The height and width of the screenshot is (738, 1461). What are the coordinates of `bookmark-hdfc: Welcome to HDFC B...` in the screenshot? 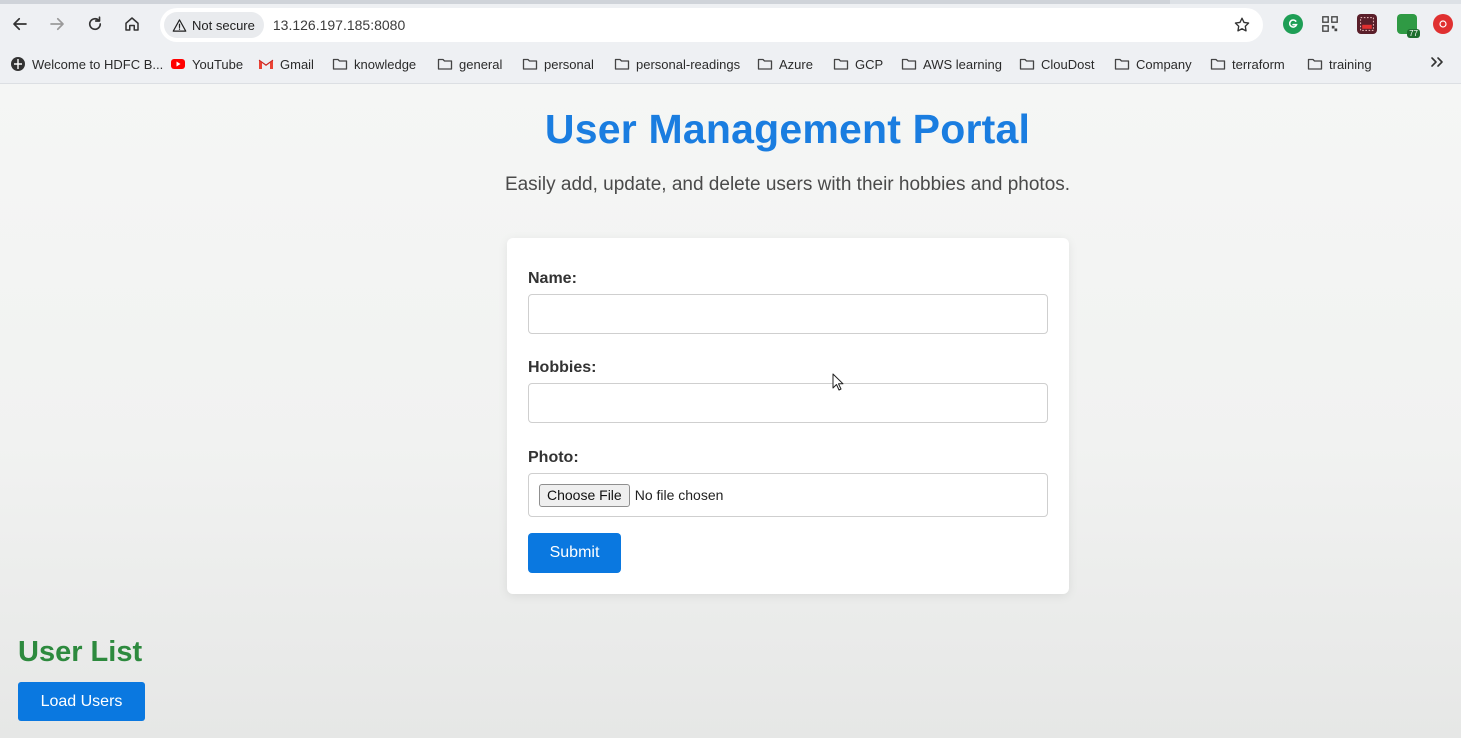 It's located at (86, 64).